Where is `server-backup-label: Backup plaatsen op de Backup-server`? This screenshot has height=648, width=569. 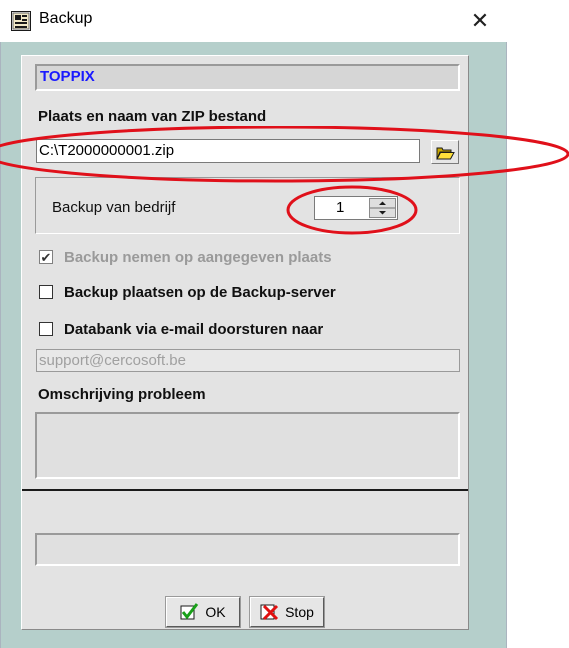
server-backup-label: Backup plaatsen op de Backup-server is located at coordinates (200, 292).